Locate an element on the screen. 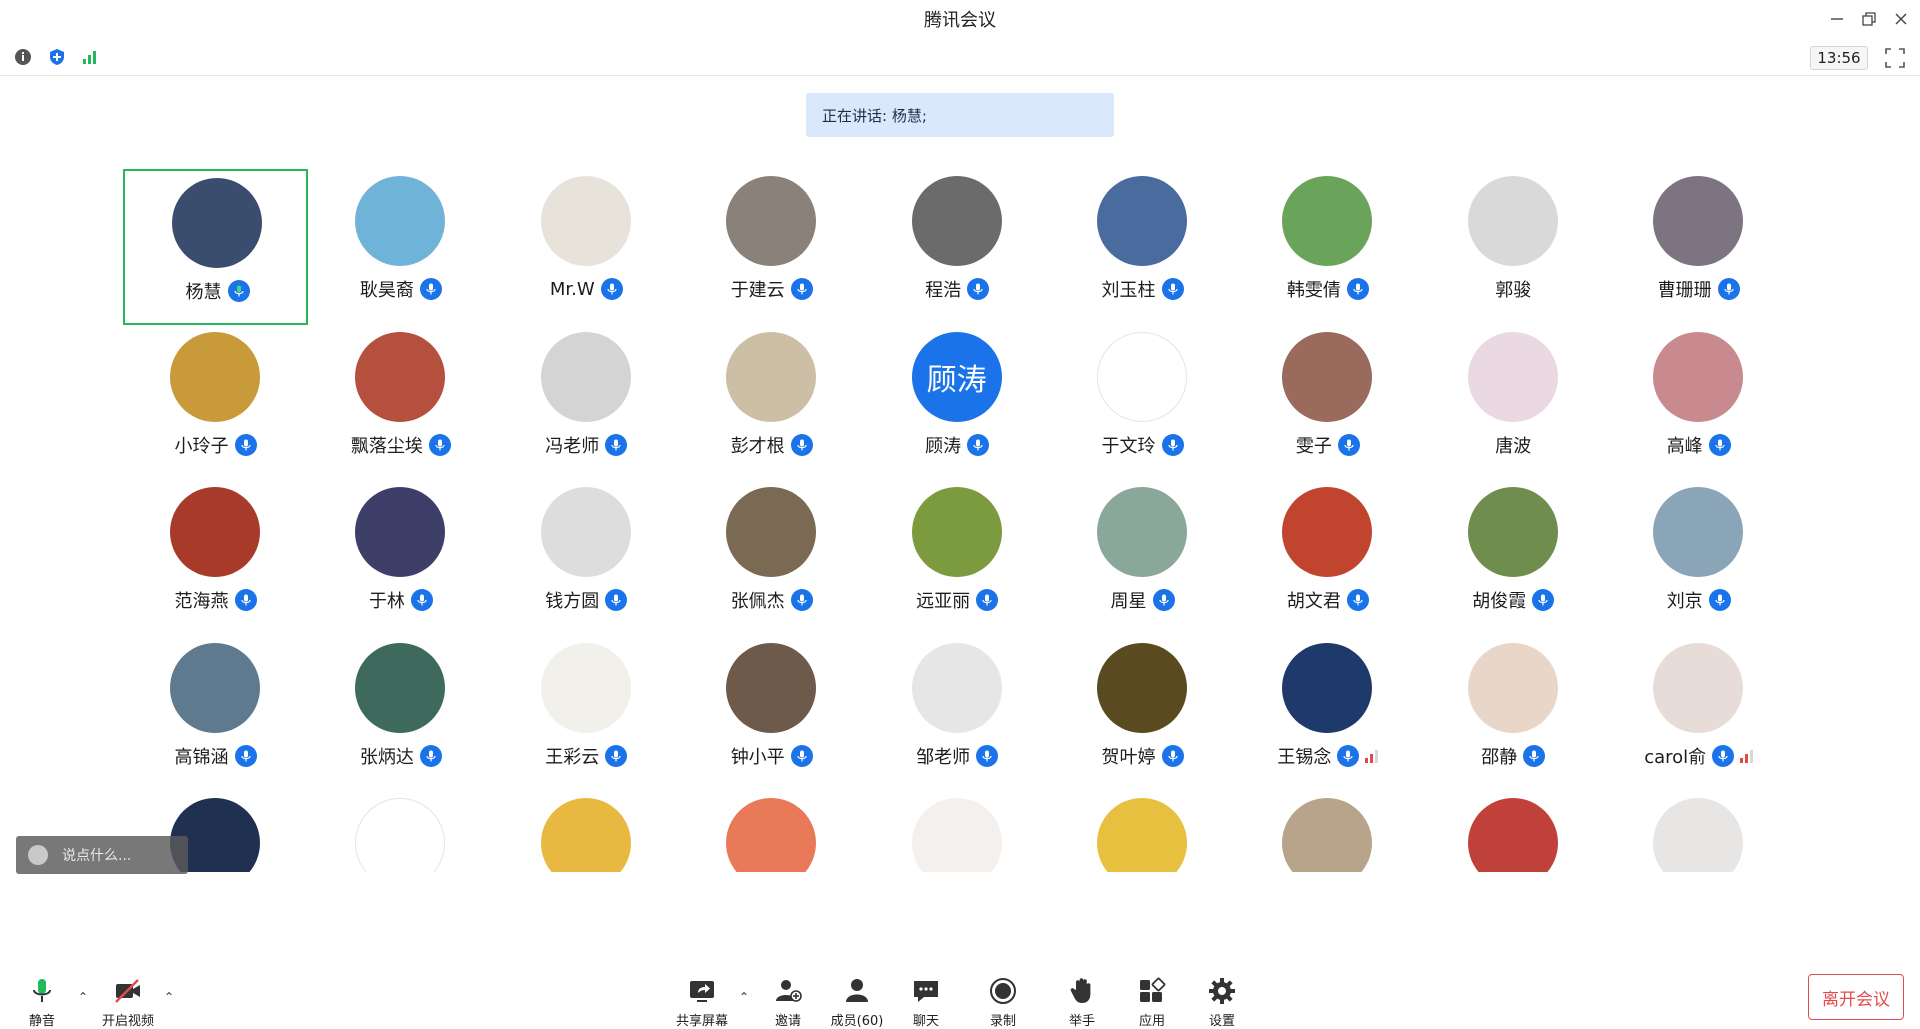  participant-name: 郭骏 is located at coordinates (1513, 290).